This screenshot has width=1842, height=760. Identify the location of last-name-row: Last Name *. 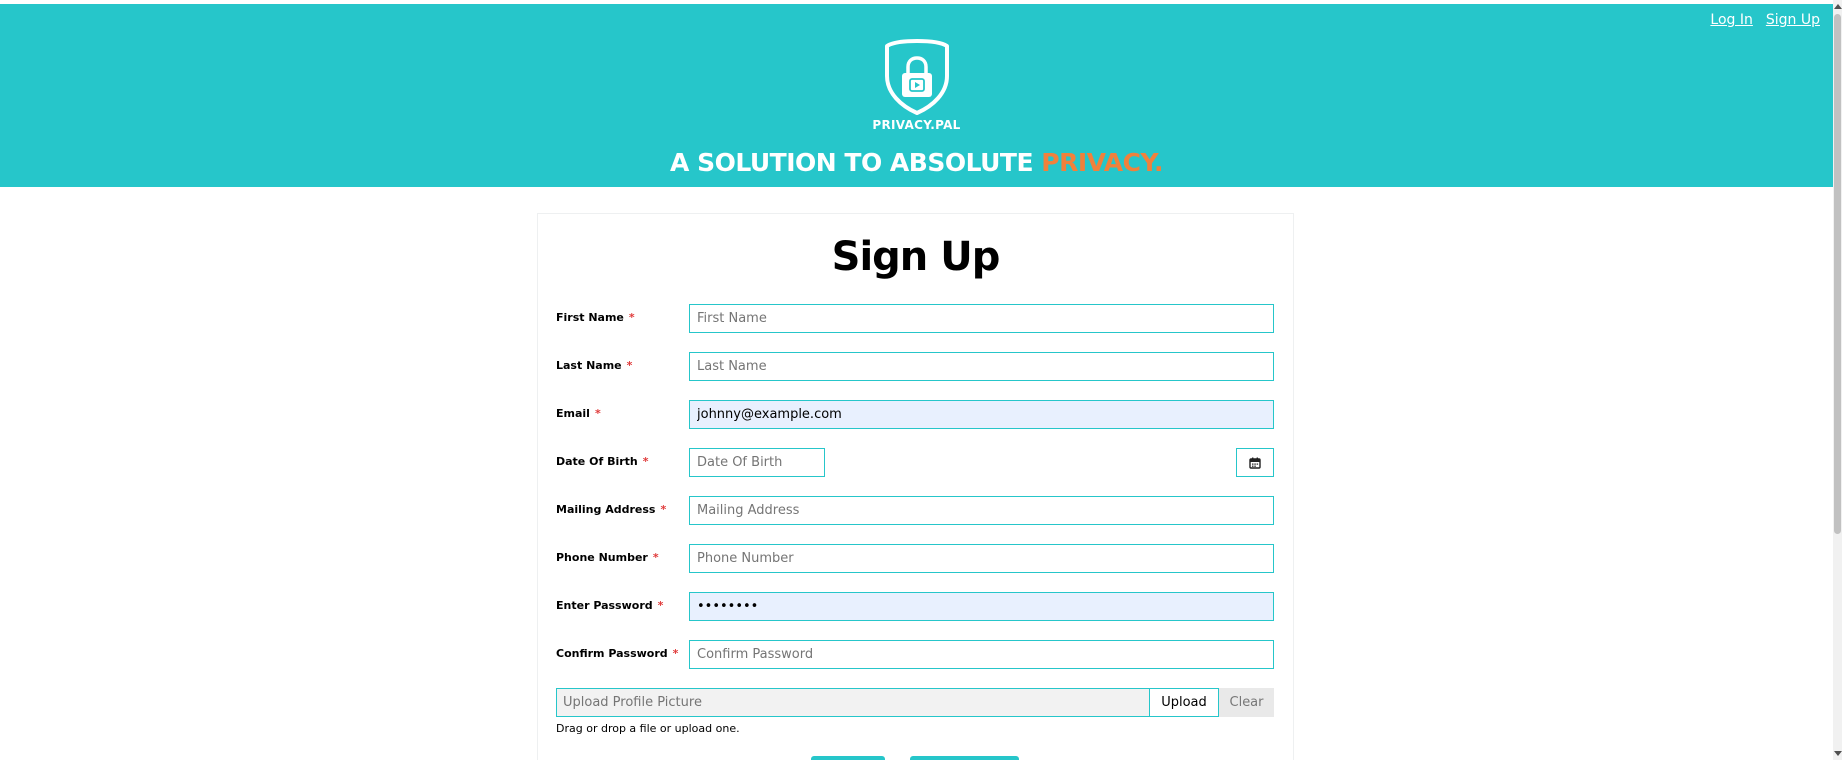
(915, 366).